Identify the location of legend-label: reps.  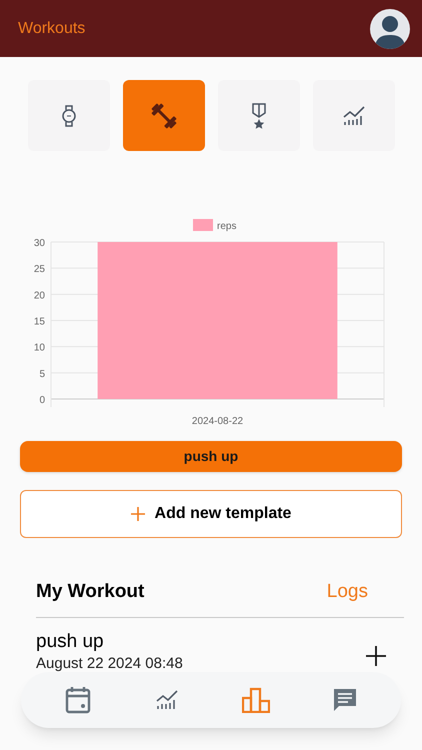
(226, 226).